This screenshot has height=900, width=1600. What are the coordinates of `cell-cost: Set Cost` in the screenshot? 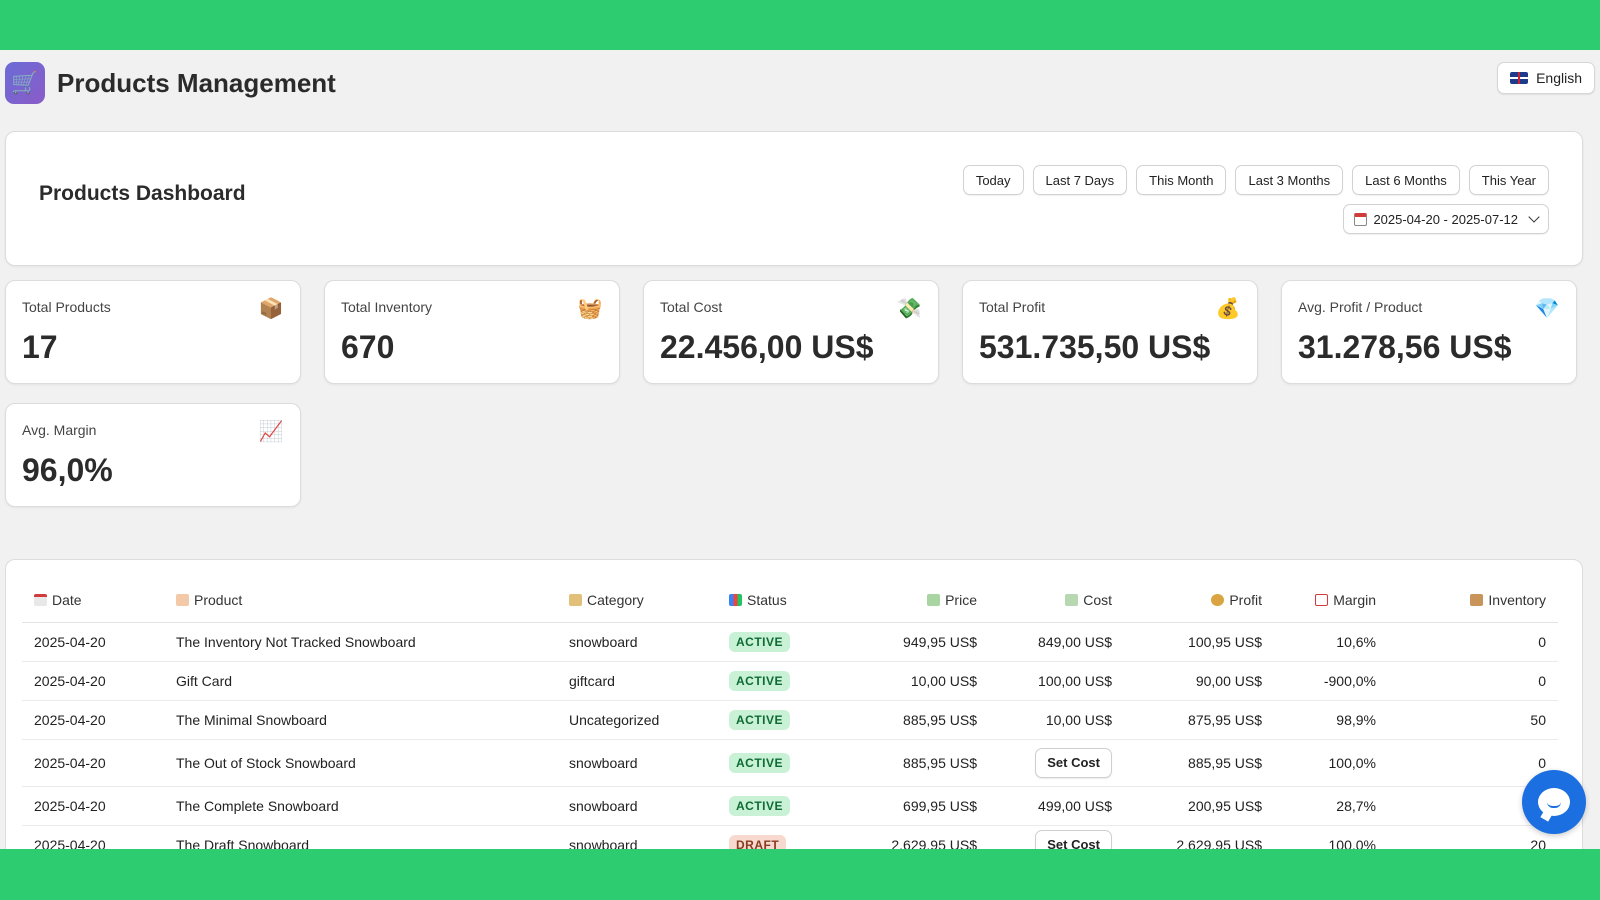 It's located at (1056, 763).